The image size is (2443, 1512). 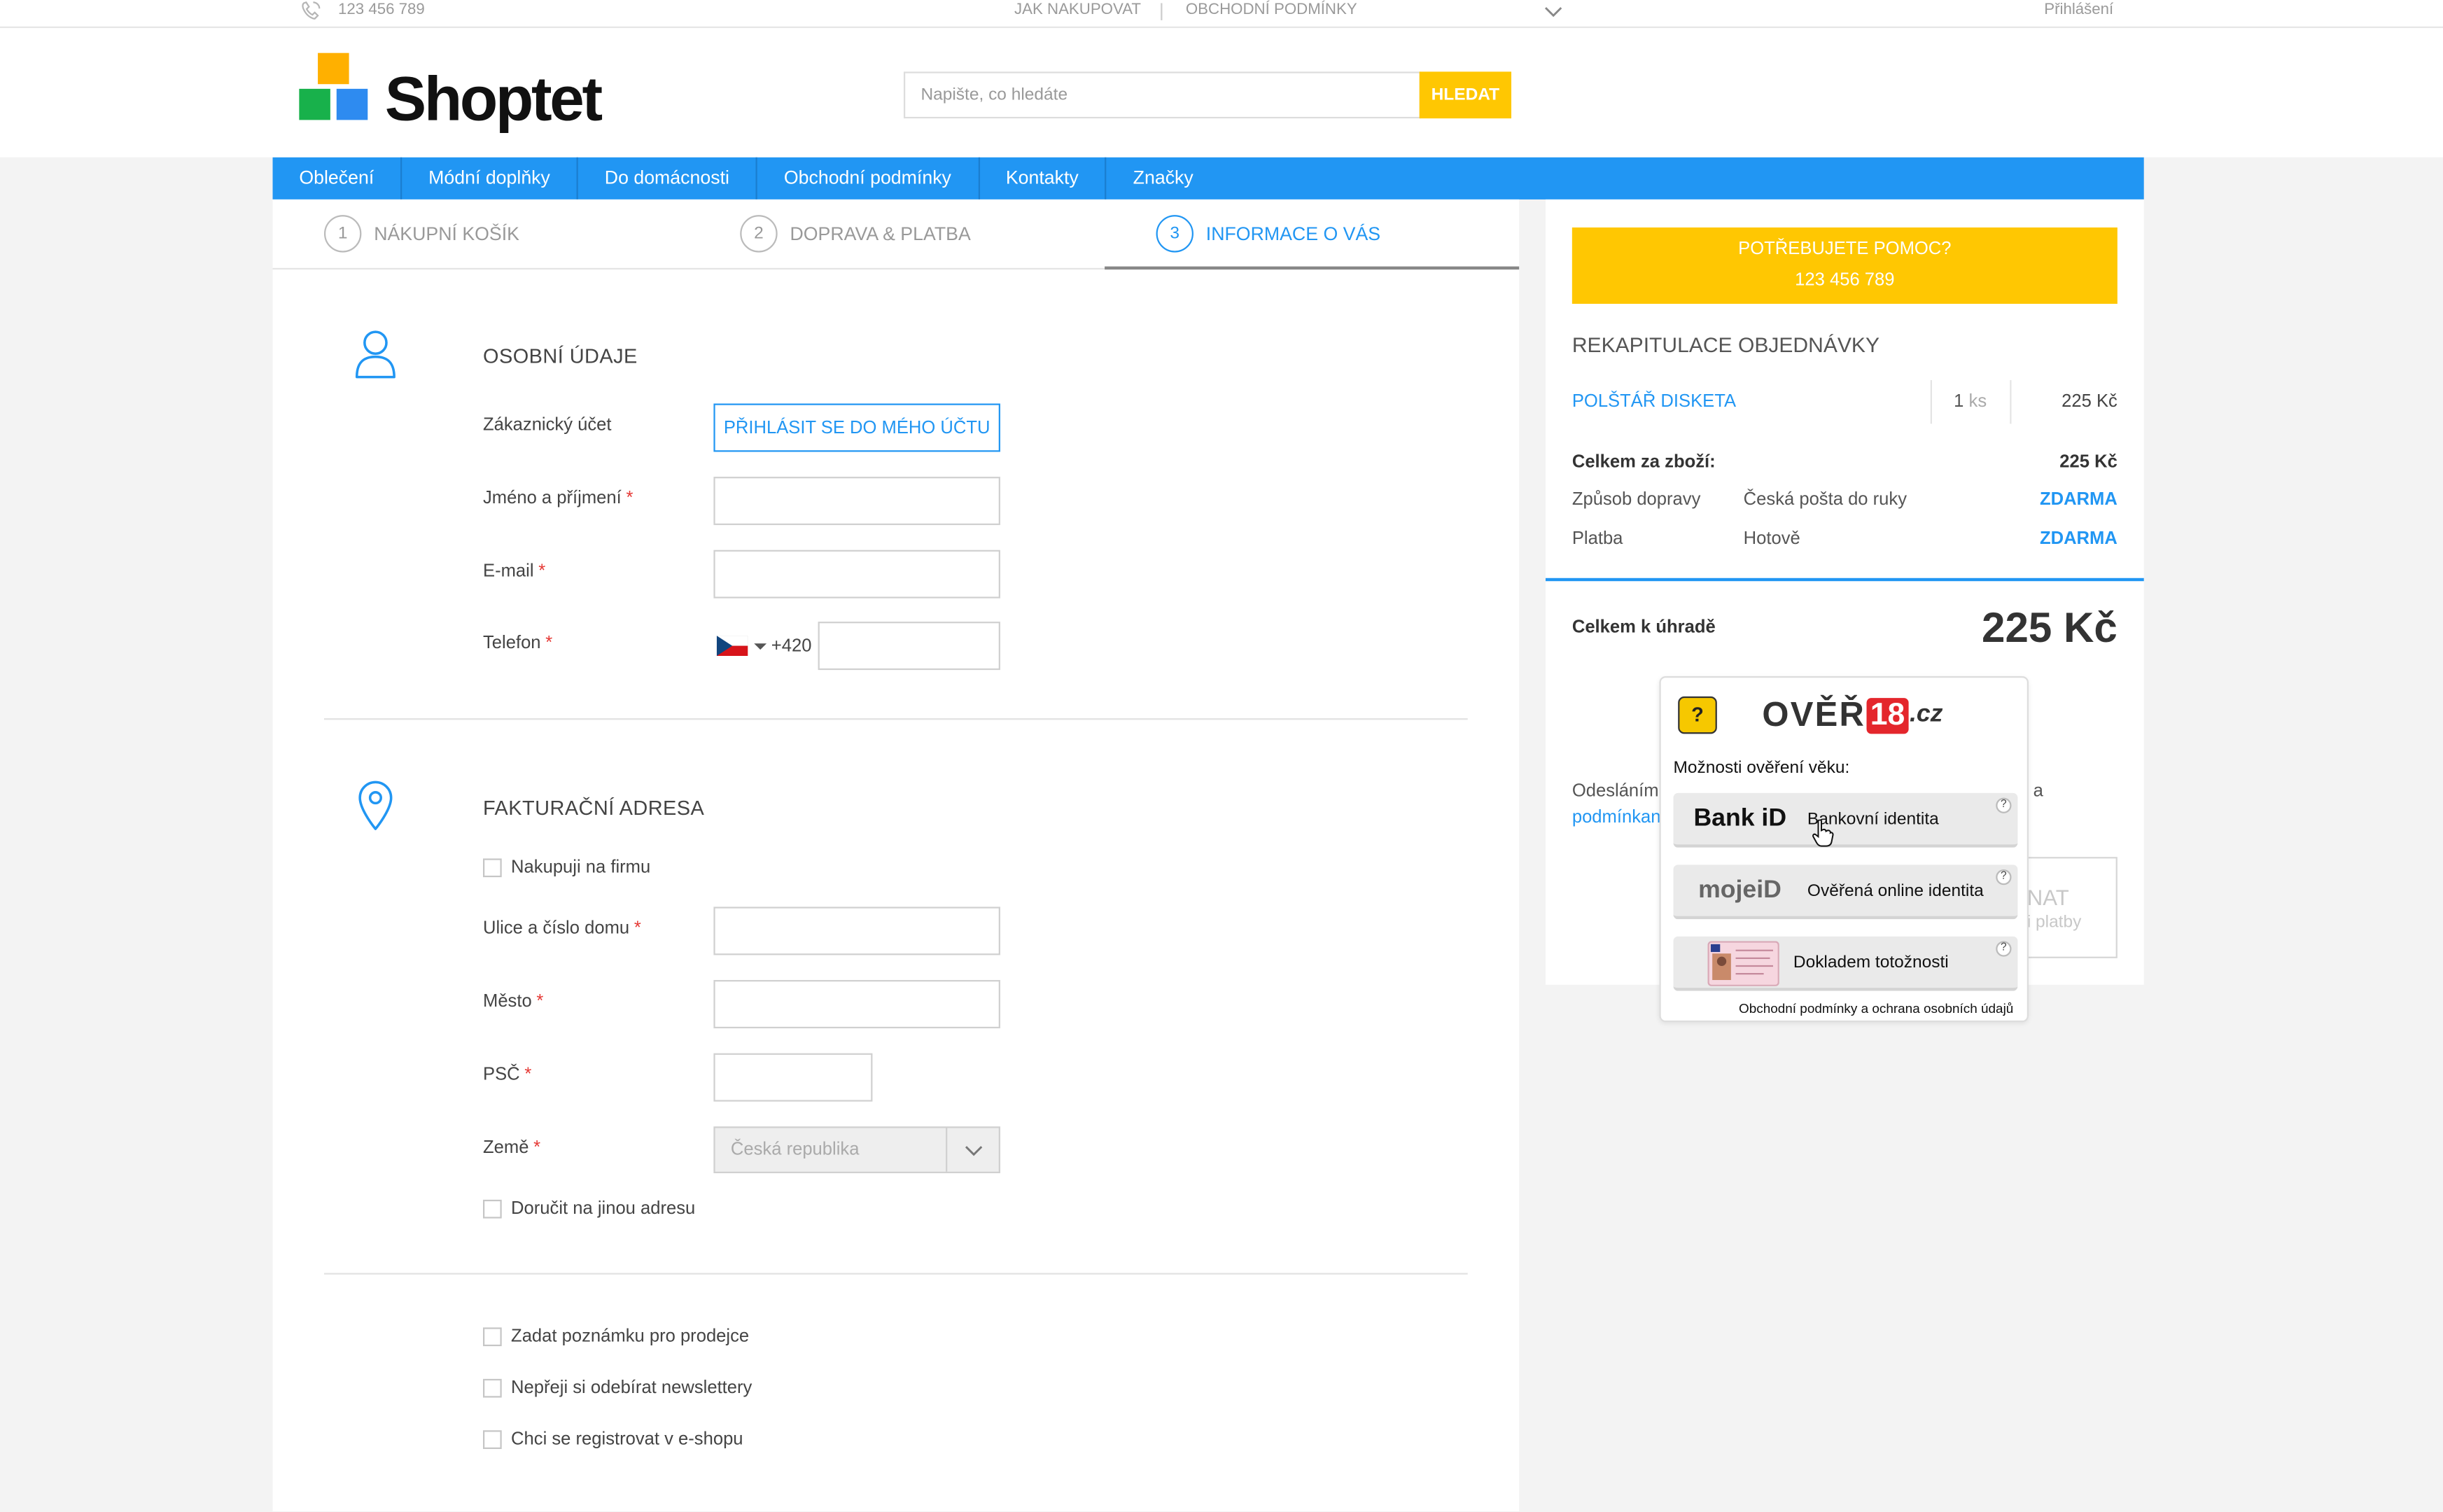 I want to click on caret-down-icon, so click(x=760, y=646).